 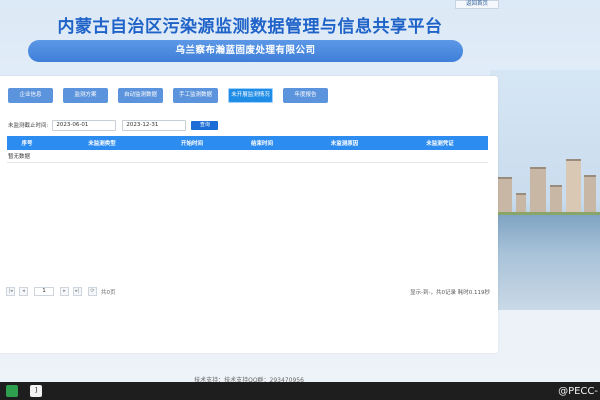 I want to click on query-button: 查询, so click(x=205, y=125).